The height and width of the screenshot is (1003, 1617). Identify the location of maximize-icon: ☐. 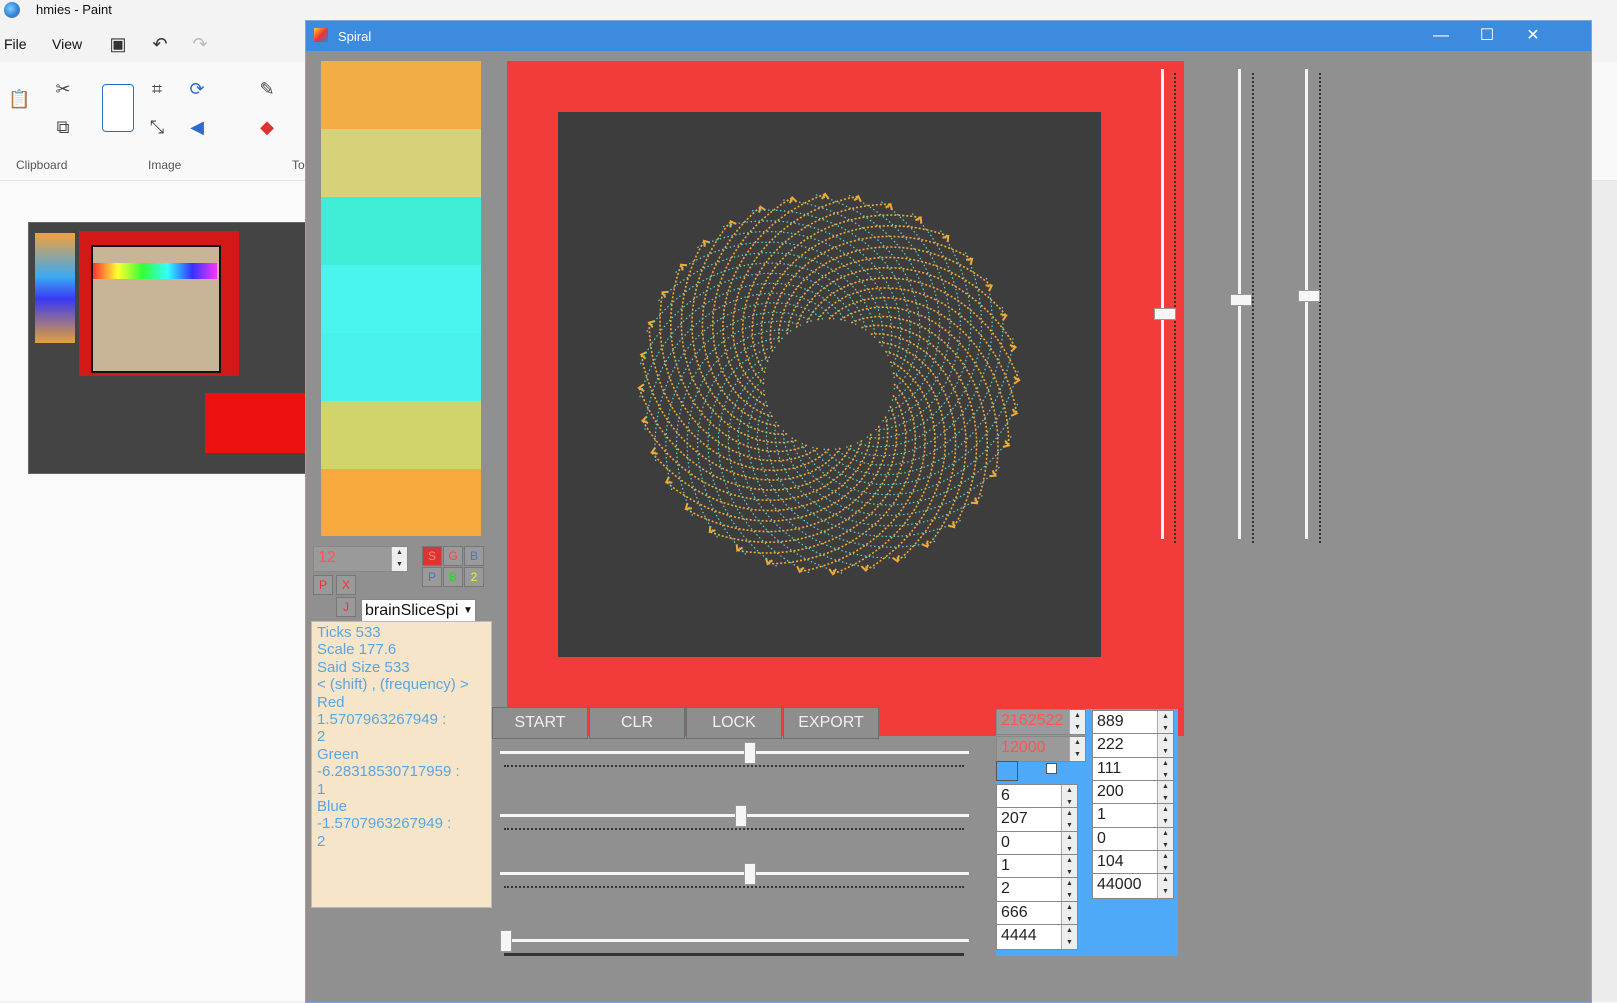
(1487, 36).